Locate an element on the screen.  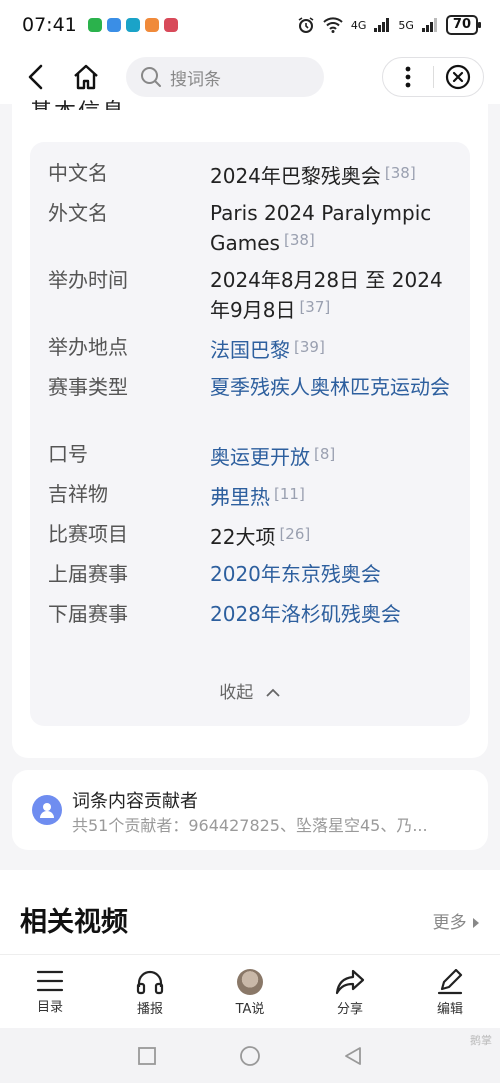
collapse-label: 收起 is located at coordinates (236, 693).